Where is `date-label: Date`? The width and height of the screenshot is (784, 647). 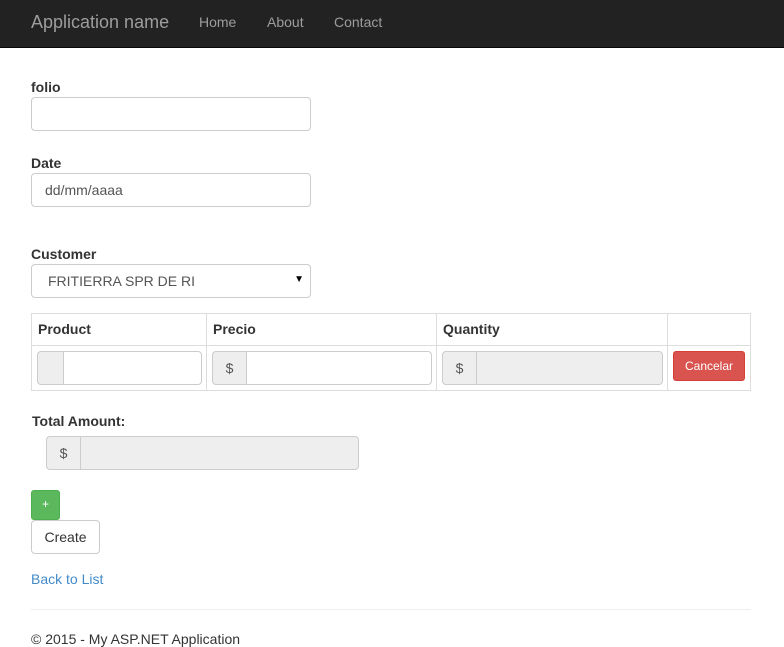 date-label: Date is located at coordinates (46, 163).